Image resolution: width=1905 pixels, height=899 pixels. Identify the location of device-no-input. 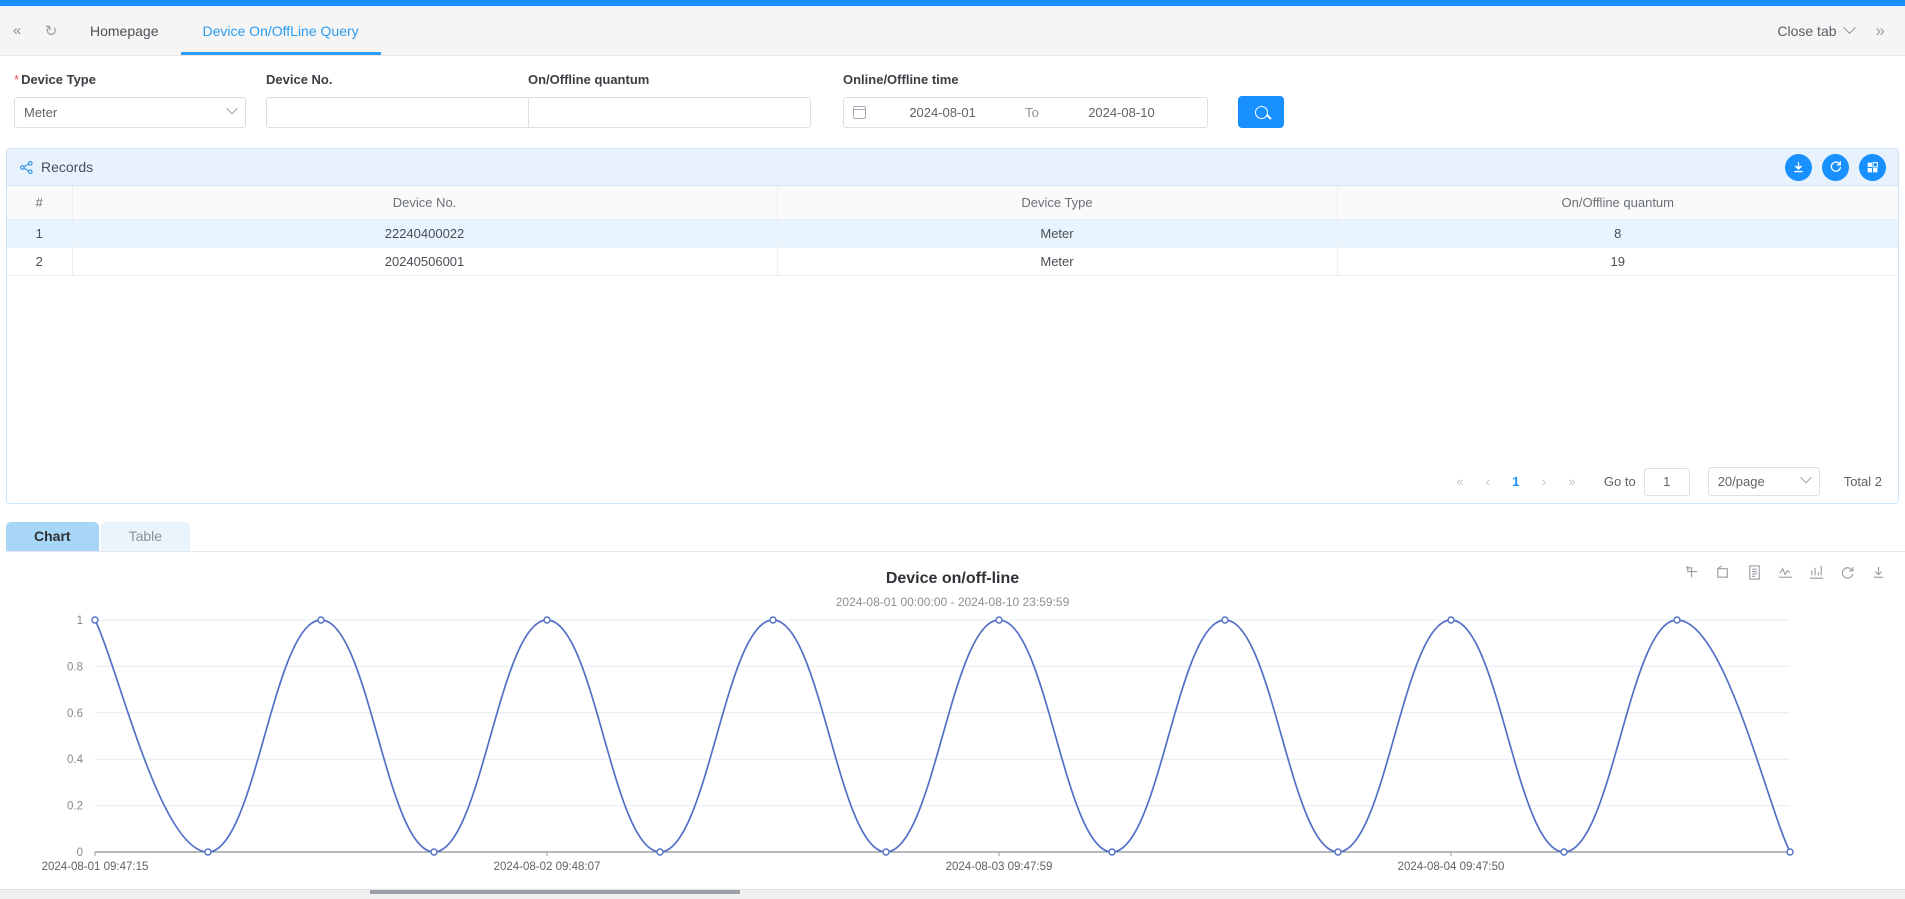
(408, 112).